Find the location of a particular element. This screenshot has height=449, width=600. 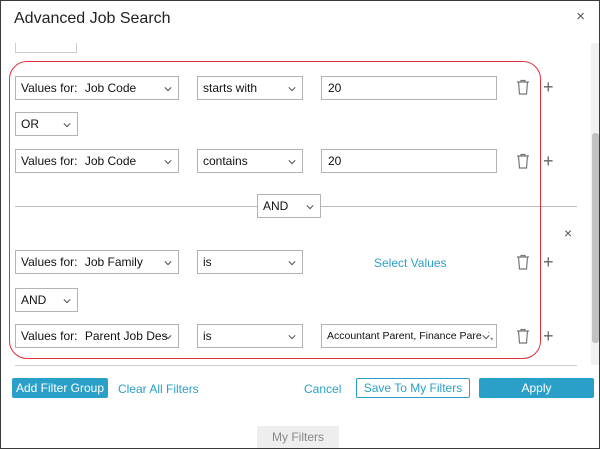

select-values-link: Select Values is located at coordinates (410, 263).